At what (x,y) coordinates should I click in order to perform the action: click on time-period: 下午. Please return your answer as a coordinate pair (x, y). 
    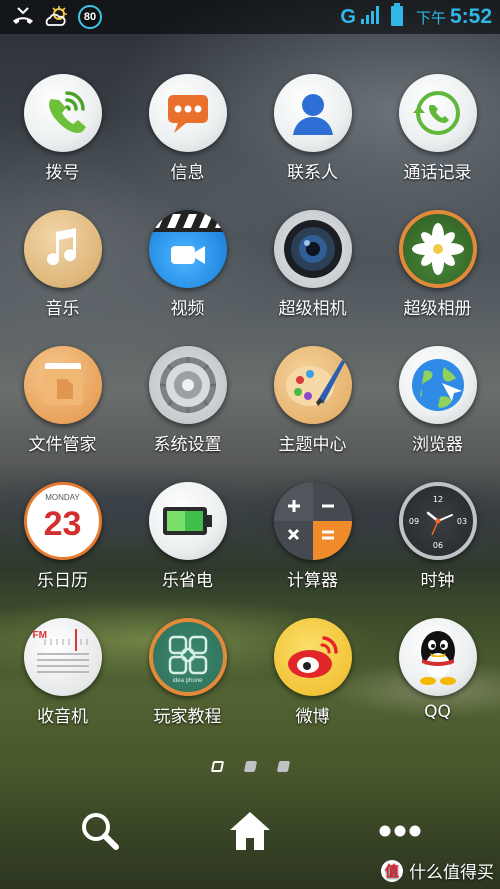
    Looking at the image, I should click on (430, 18).